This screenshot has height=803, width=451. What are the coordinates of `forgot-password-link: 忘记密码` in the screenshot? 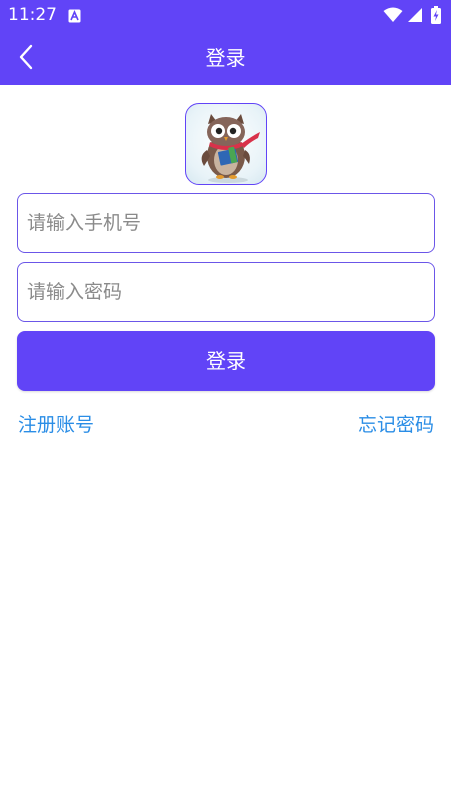 It's located at (396, 425).